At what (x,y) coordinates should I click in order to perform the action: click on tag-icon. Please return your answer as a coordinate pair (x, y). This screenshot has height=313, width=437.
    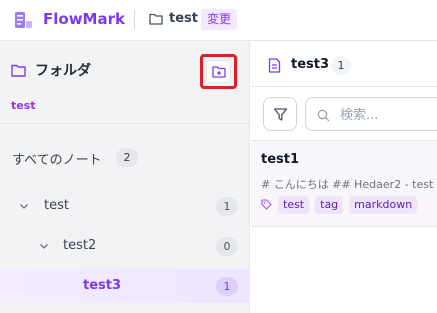
    Looking at the image, I should click on (266, 204).